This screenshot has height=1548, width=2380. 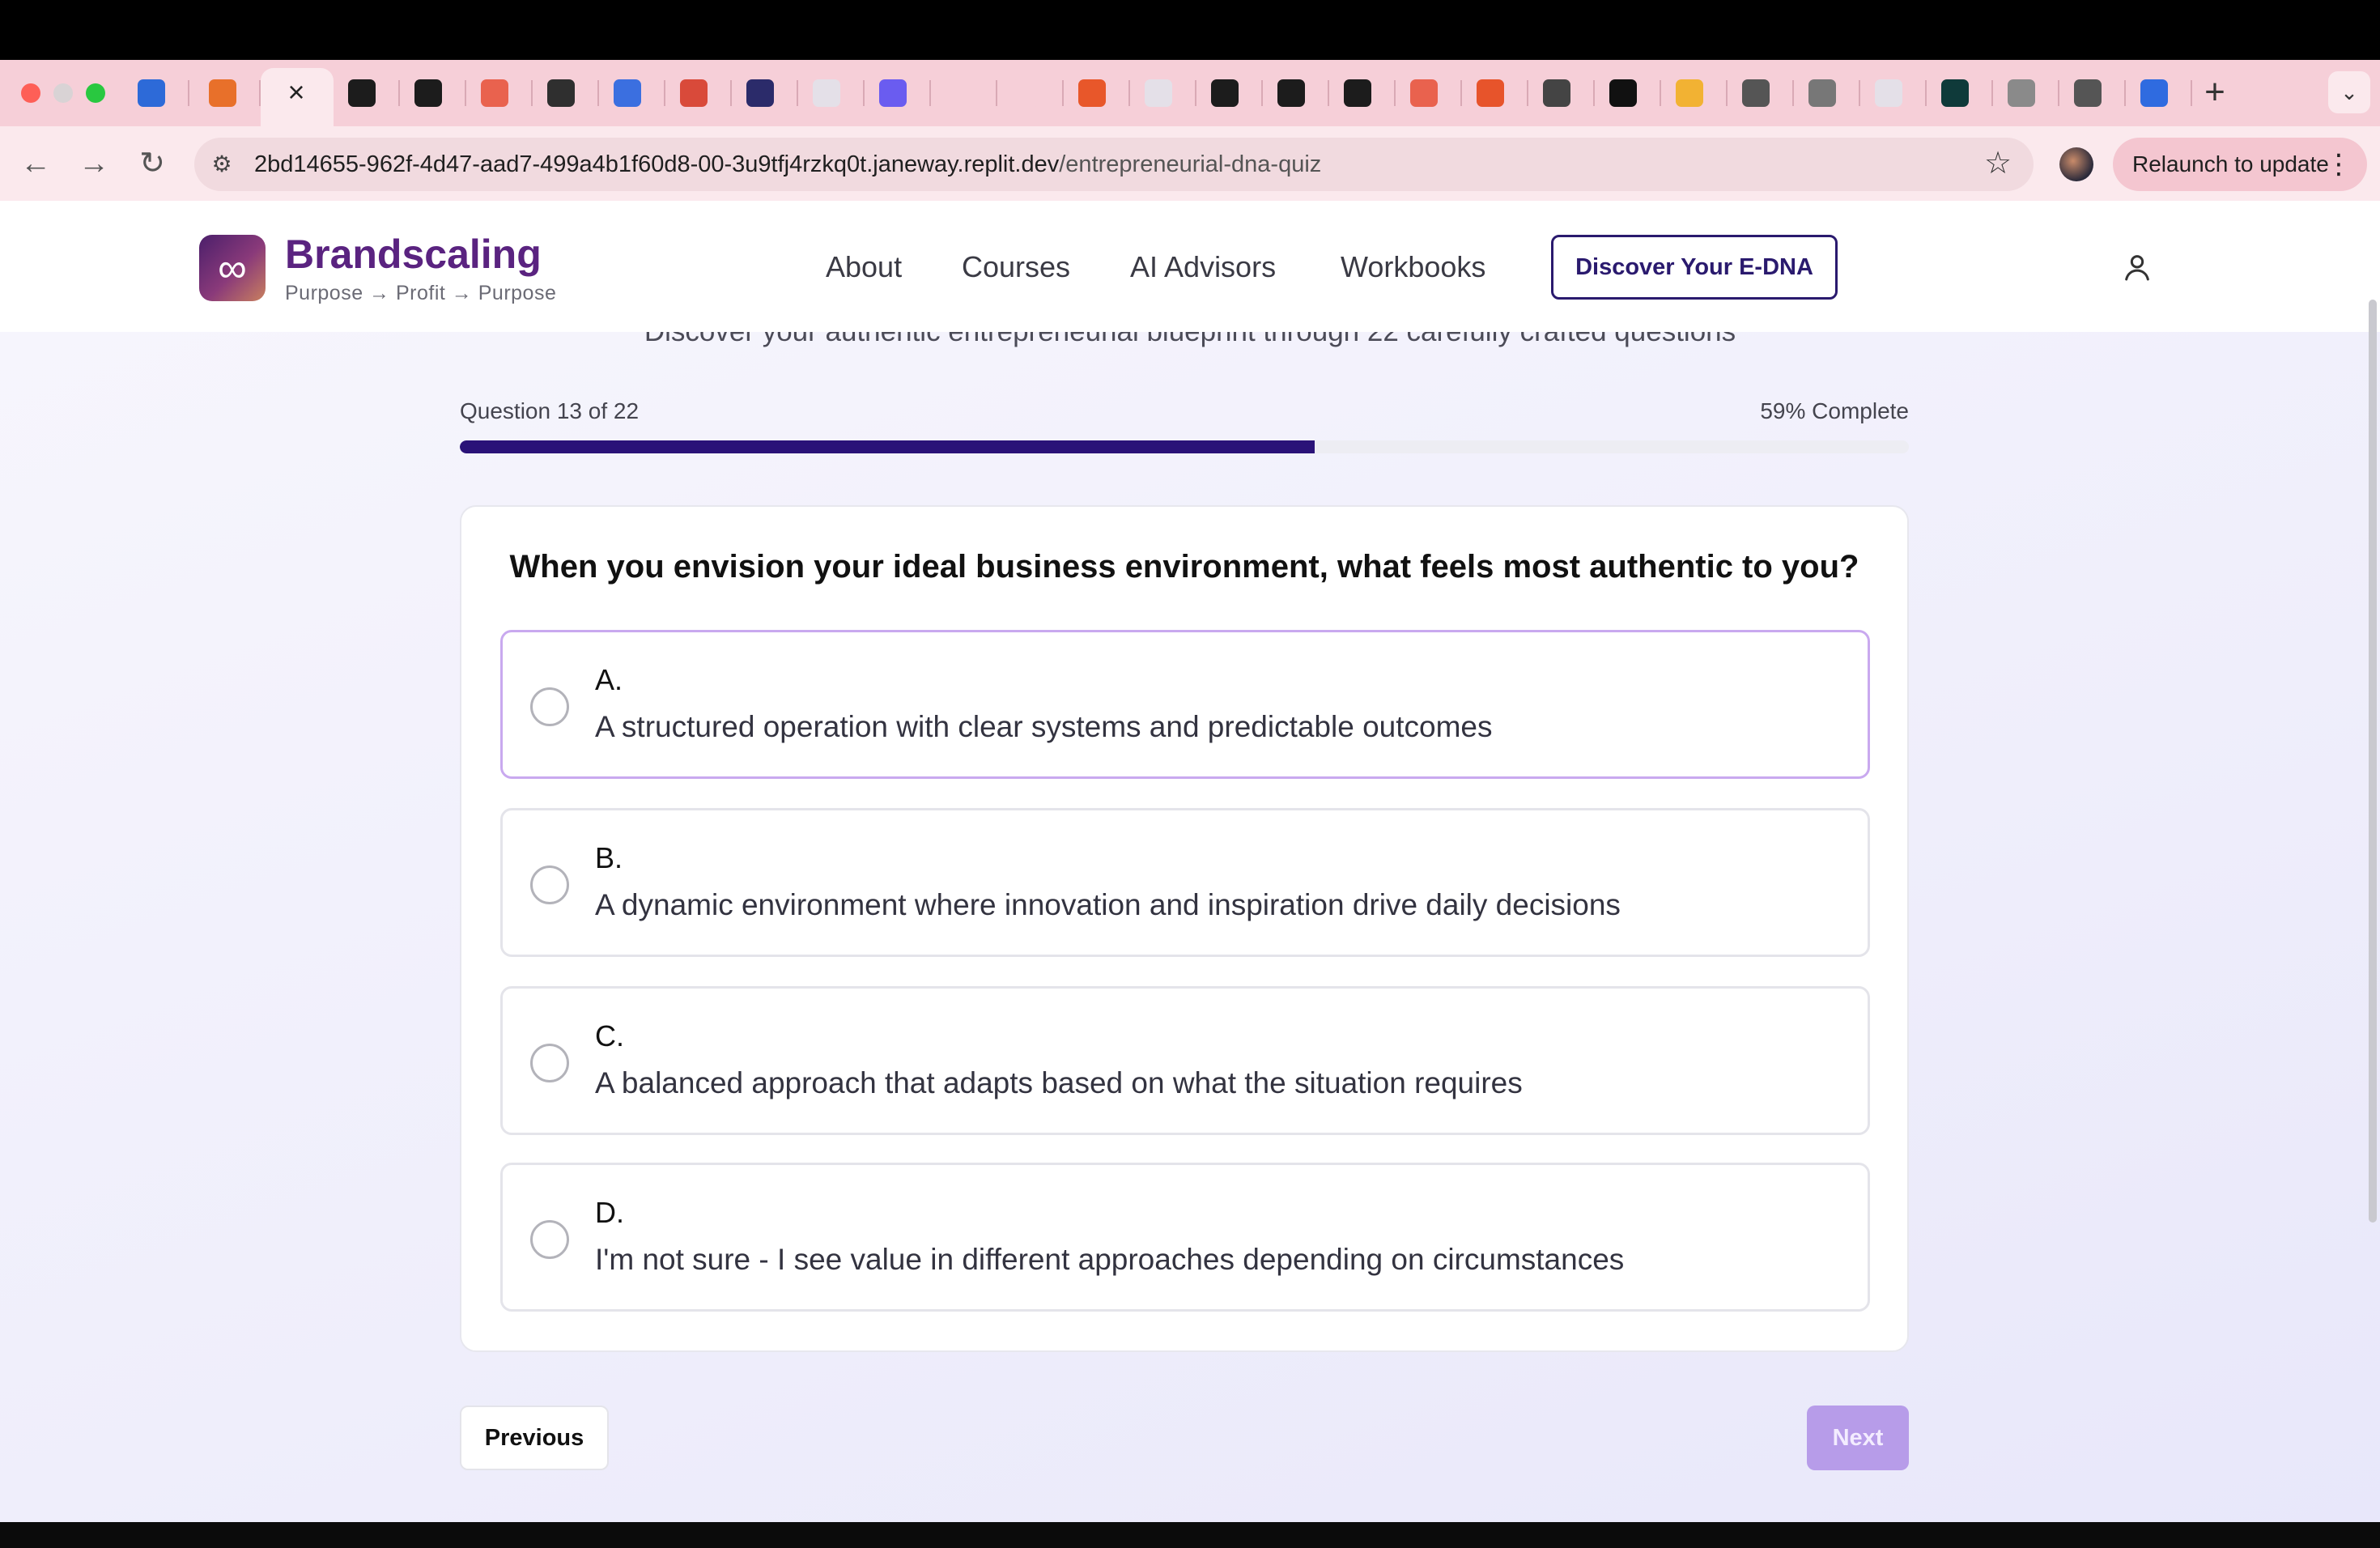 What do you see at coordinates (31, 93) in the screenshot?
I see `close-window-button` at bounding box center [31, 93].